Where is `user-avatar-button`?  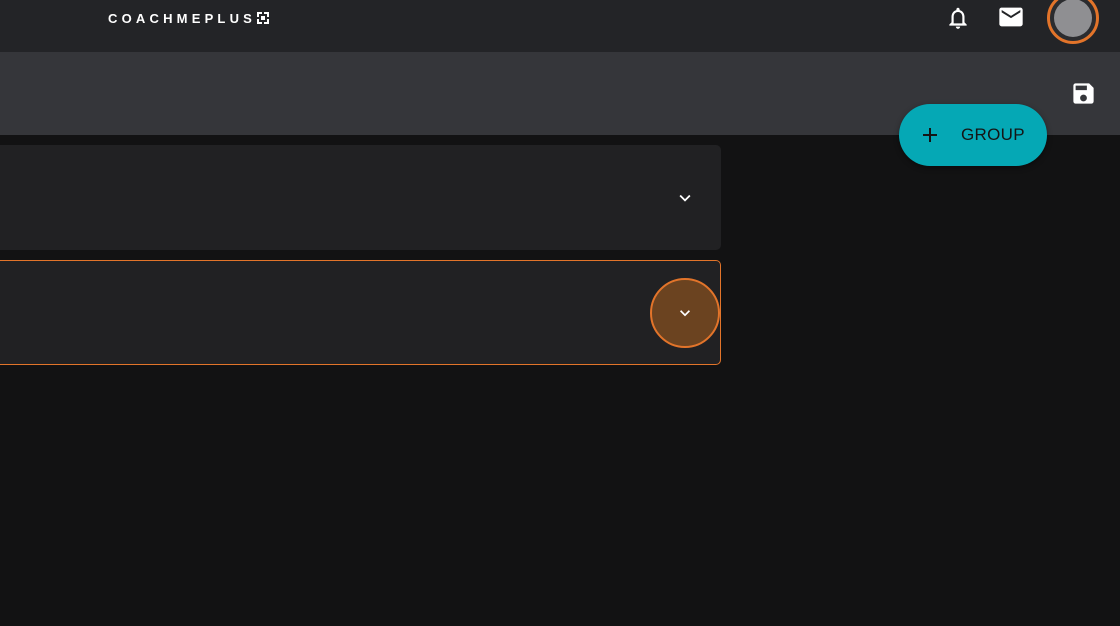
user-avatar-button is located at coordinates (1073, 22).